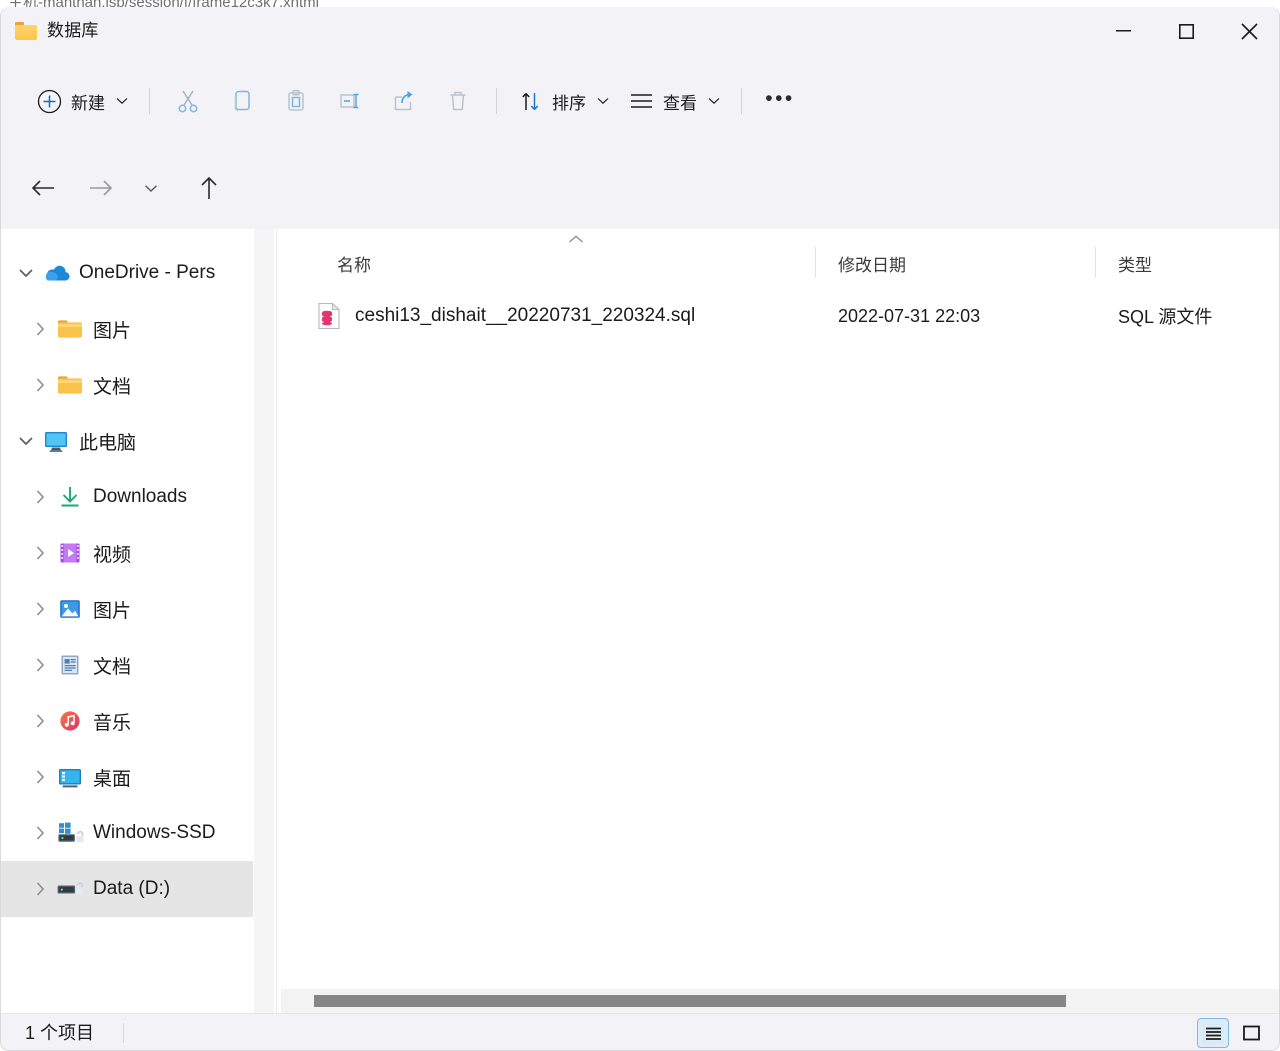  Describe the element at coordinates (70, 609) in the screenshot. I see `pictures-icon` at that location.